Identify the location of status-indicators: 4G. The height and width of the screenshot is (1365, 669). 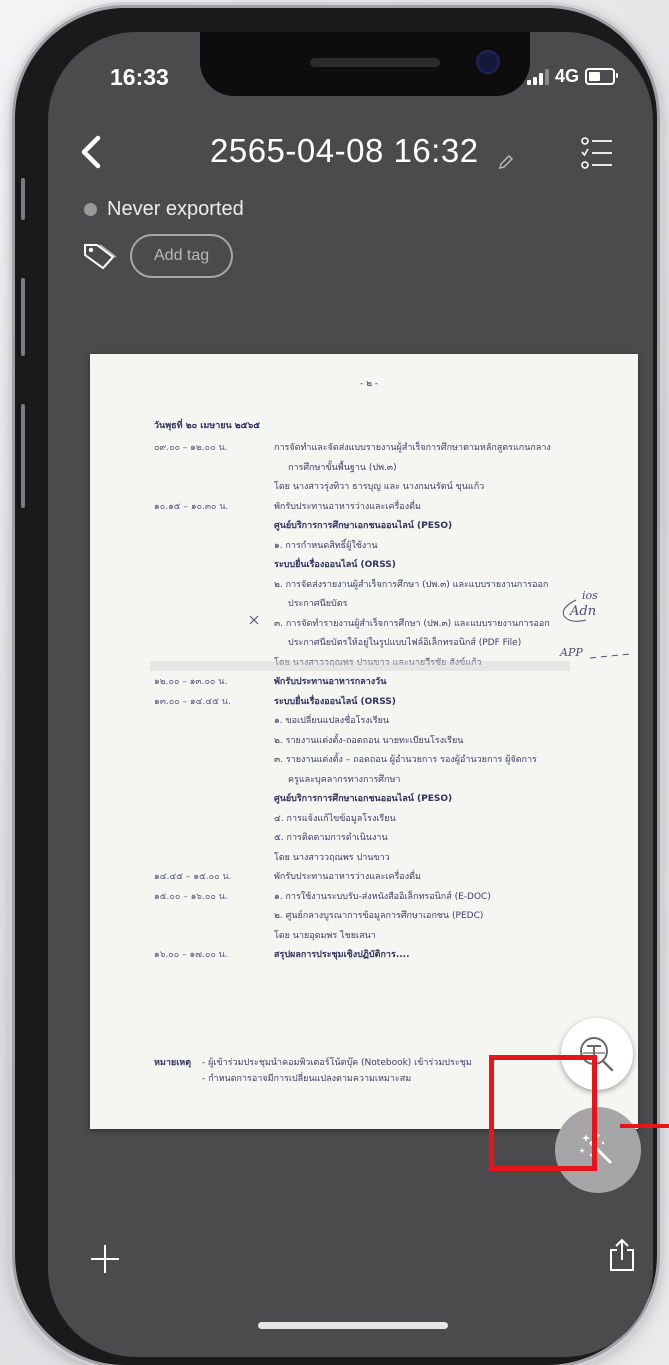
(572, 76).